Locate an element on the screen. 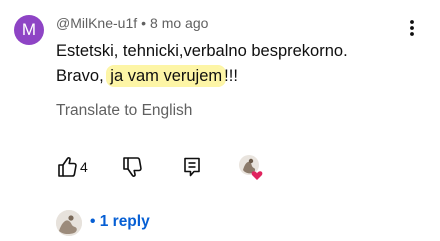 The height and width of the screenshot is (241, 440). creator-avatar-heart-icon is located at coordinates (251, 167).